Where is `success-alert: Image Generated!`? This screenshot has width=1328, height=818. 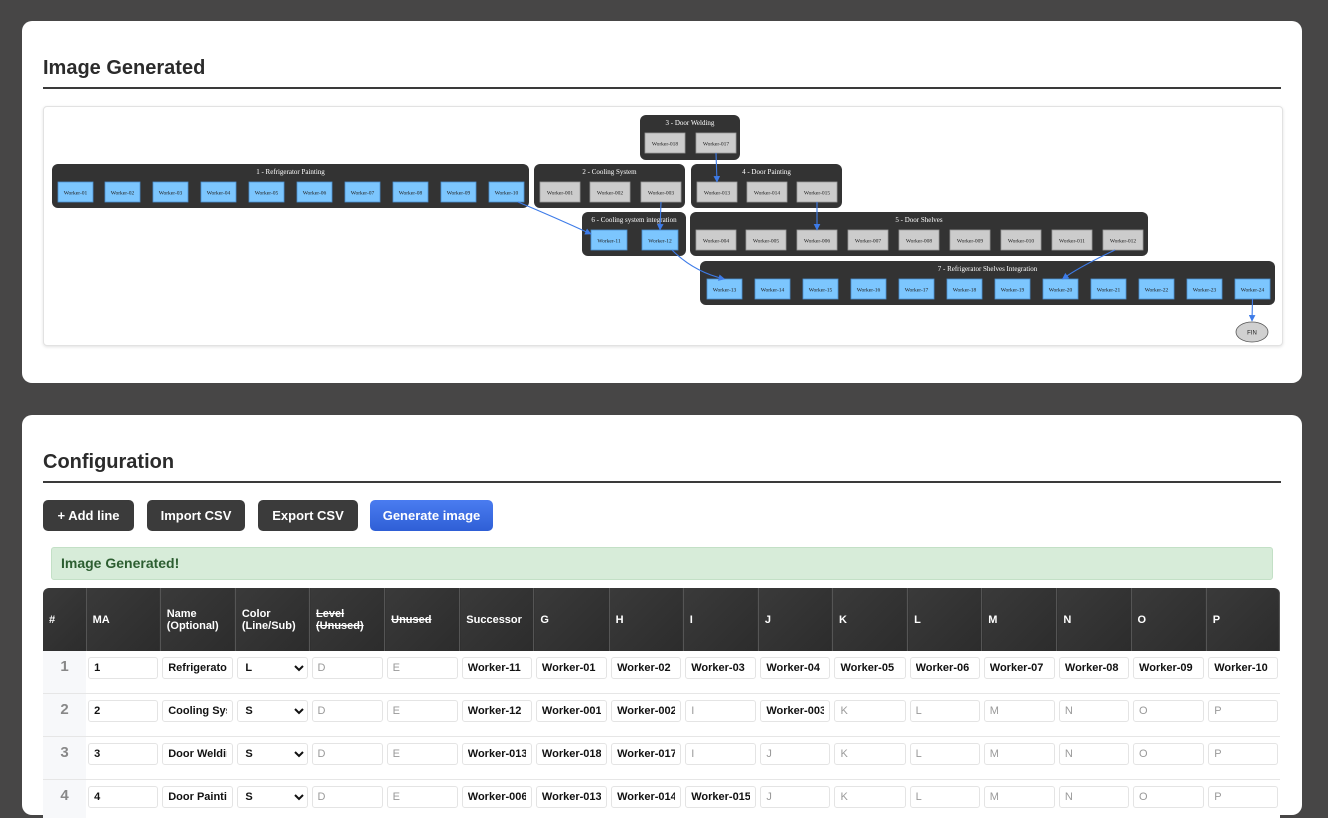 success-alert: Image Generated! is located at coordinates (662, 563).